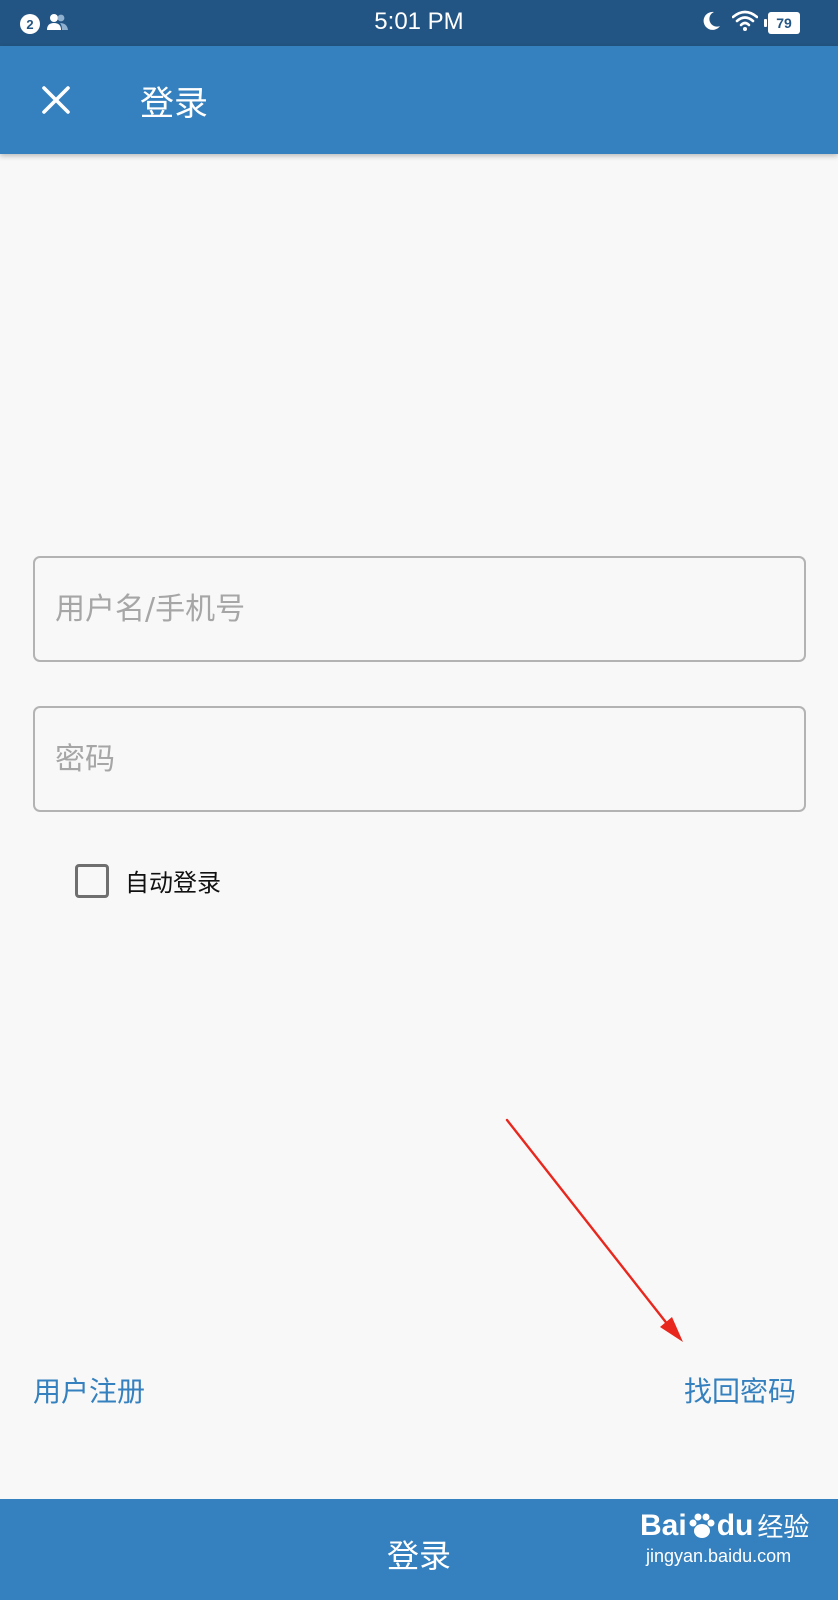 This screenshot has width=838, height=1600. Describe the element at coordinates (174, 104) in the screenshot. I see `page-title: 登录` at that location.